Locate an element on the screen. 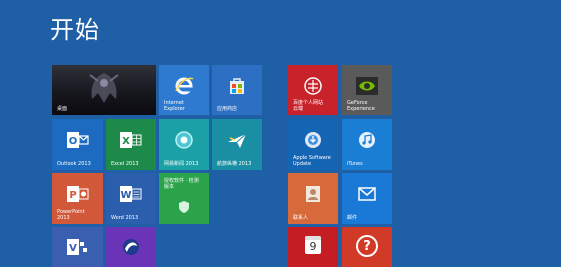 The width and height of the screenshot is (561, 267). tile-label: 网易新闻 2013 is located at coordinates (181, 164).